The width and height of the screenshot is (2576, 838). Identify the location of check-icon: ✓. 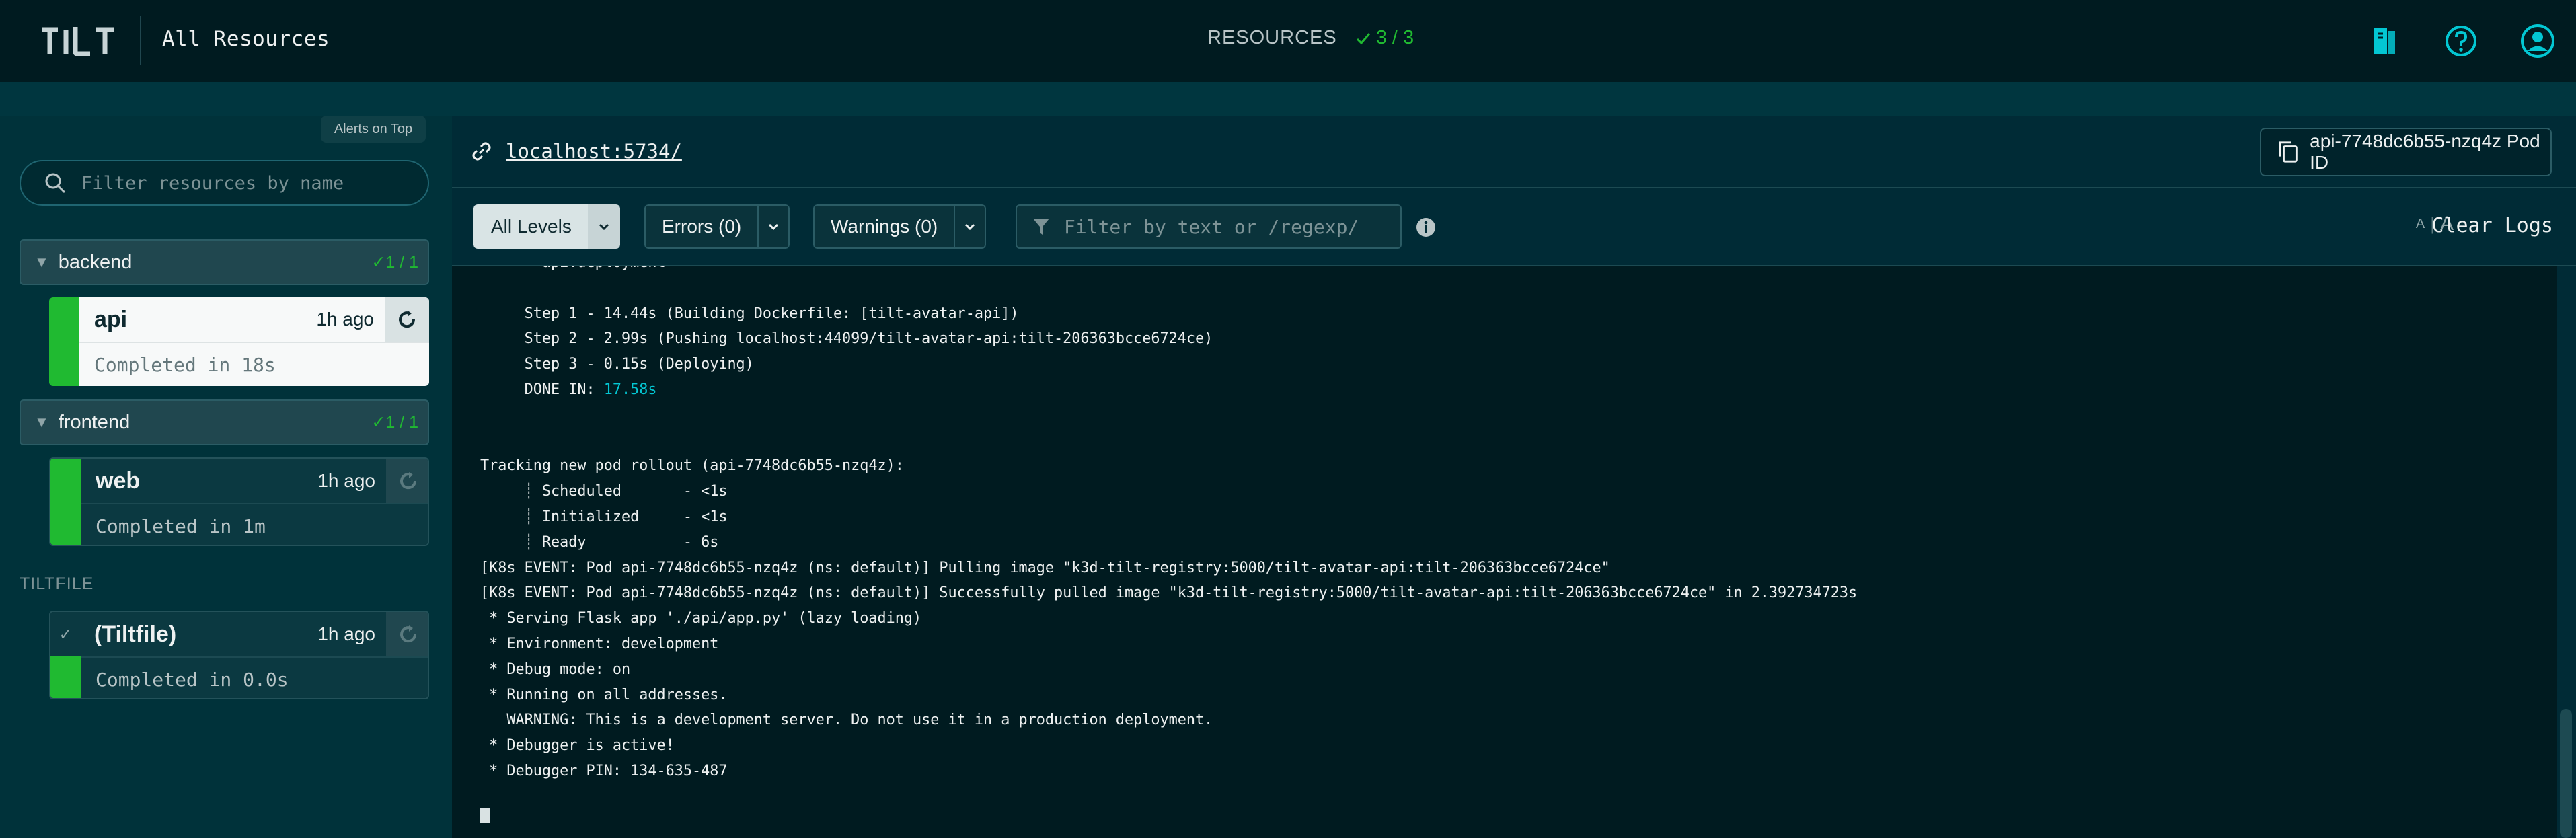
(66, 634).